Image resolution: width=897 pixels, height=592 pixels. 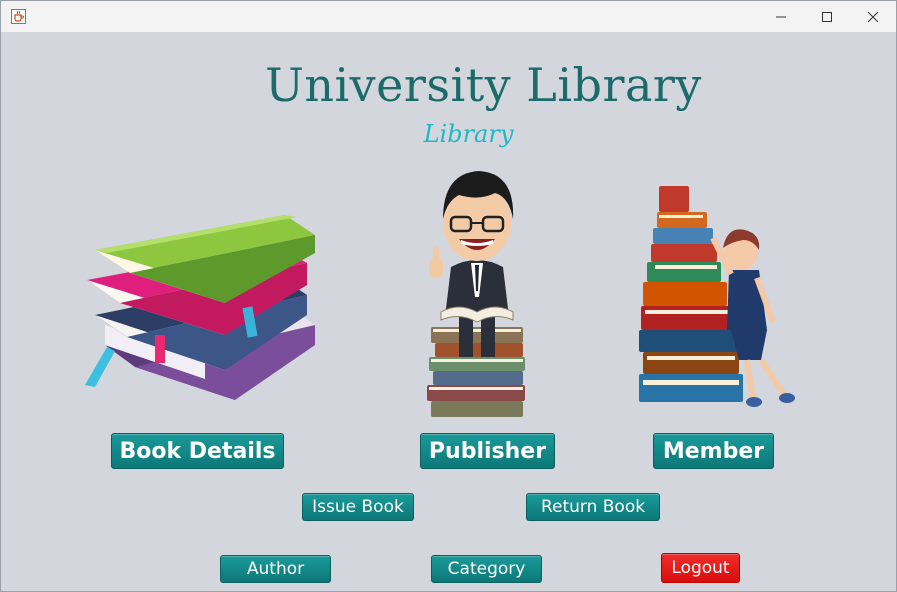 What do you see at coordinates (200, 307) in the screenshot?
I see `book-stack-icon` at bounding box center [200, 307].